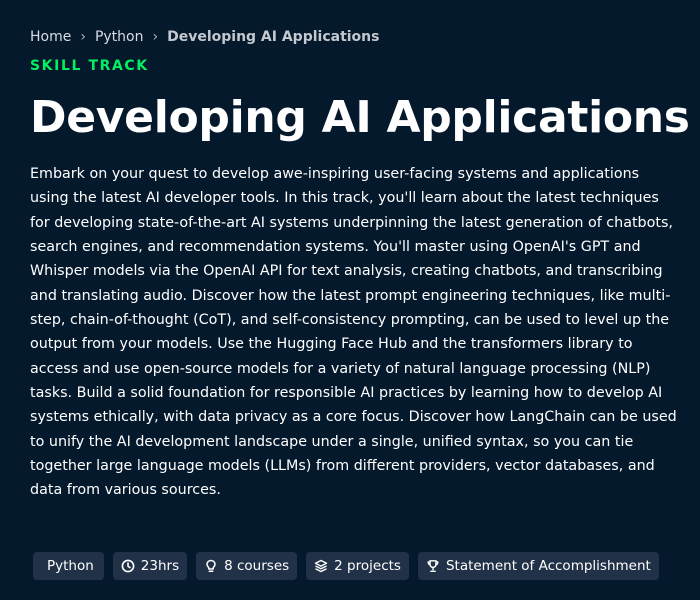  I want to click on tag-projects: 2 projects, so click(357, 566).